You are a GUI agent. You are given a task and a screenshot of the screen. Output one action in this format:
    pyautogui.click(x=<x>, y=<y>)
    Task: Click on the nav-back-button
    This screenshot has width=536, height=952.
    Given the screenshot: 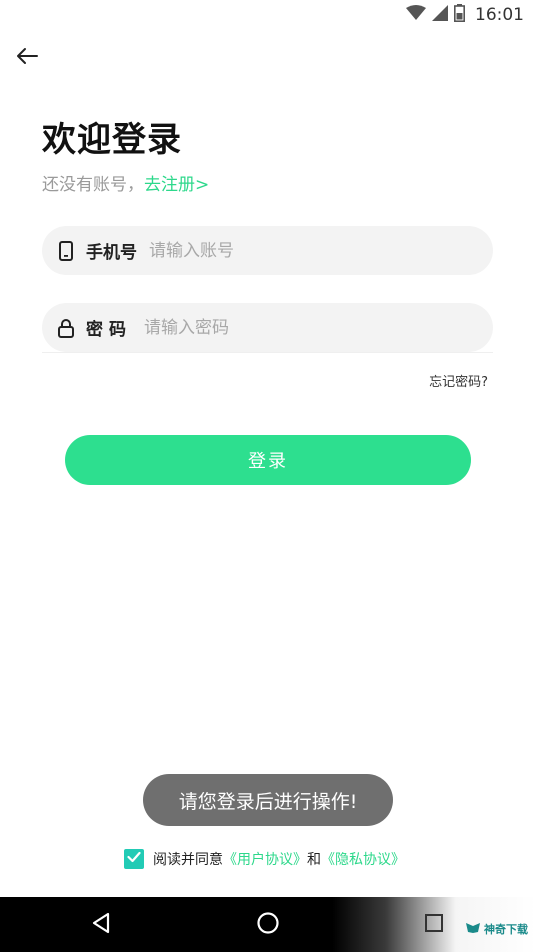 What is the action you would take?
    pyautogui.click(x=101, y=925)
    